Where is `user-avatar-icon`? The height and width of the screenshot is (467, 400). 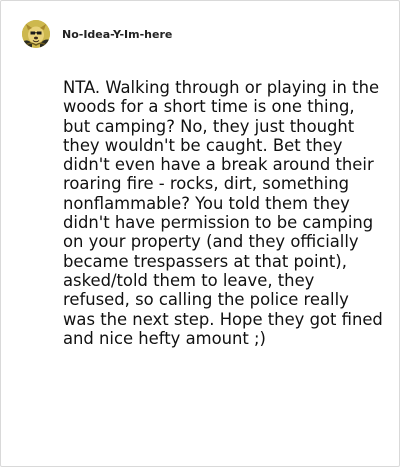 user-avatar-icon is located at coordinates (36, 34).